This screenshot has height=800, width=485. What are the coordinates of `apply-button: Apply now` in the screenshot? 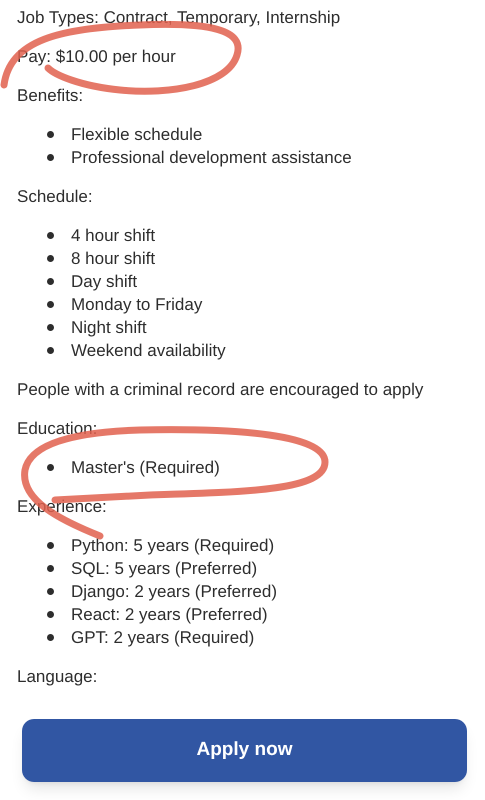 It's located at (244, 750).